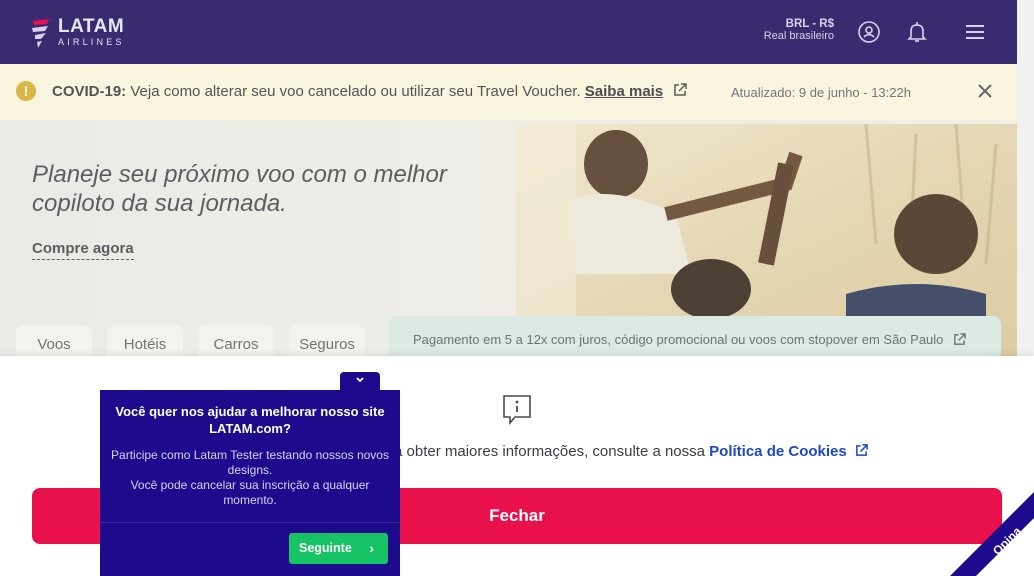  What do you see at coordinates (869, 32) in the screenshot?
I see `account-icon` at bounding box center [869, 32].